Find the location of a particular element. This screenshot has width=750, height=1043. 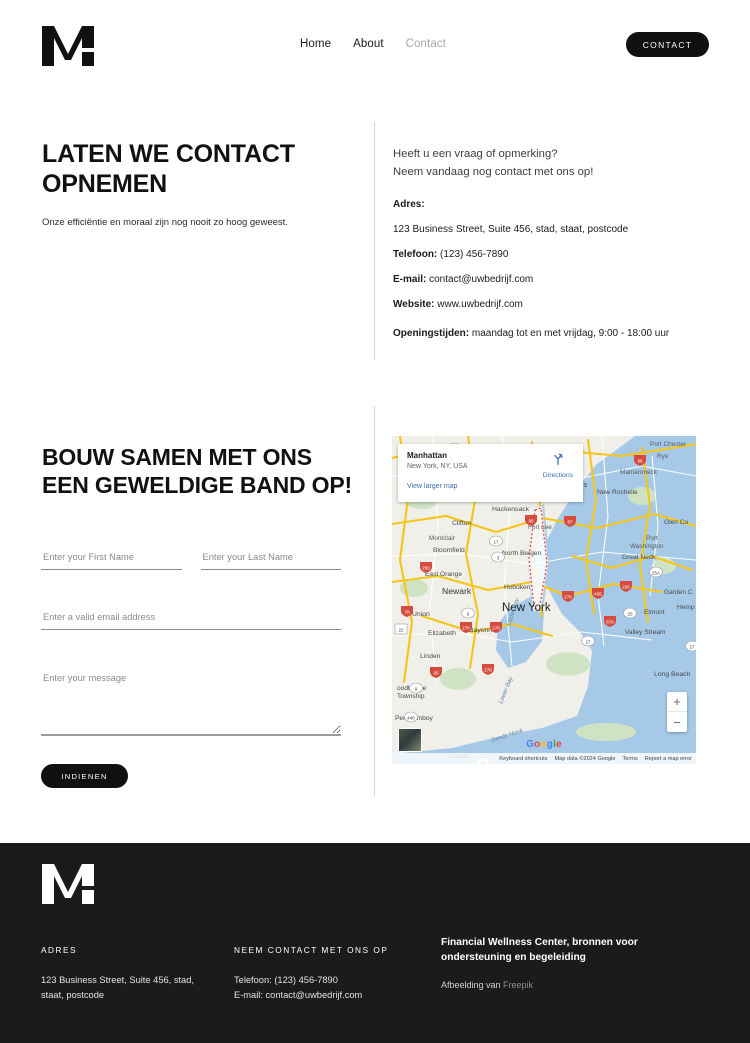

map-place-label: Hoboken is located at coordinates (517, 587).